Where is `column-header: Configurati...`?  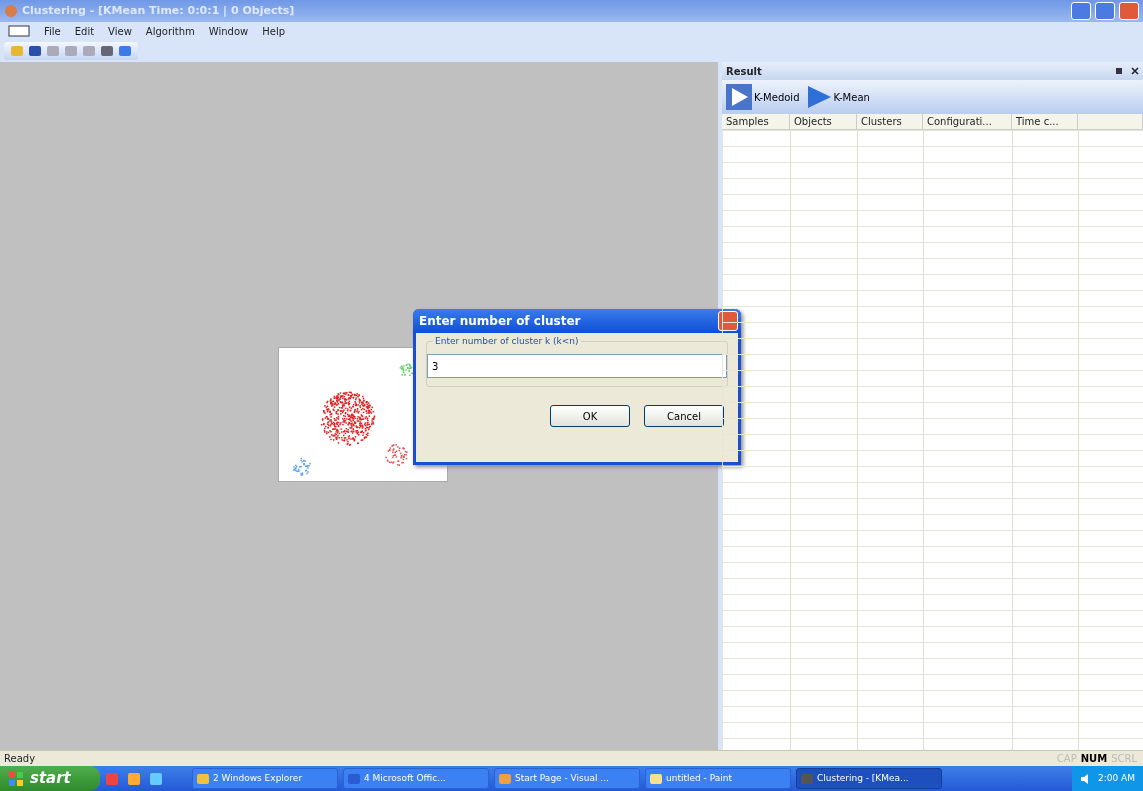 column-header: Configurati... is located at coordinates (967, 121).